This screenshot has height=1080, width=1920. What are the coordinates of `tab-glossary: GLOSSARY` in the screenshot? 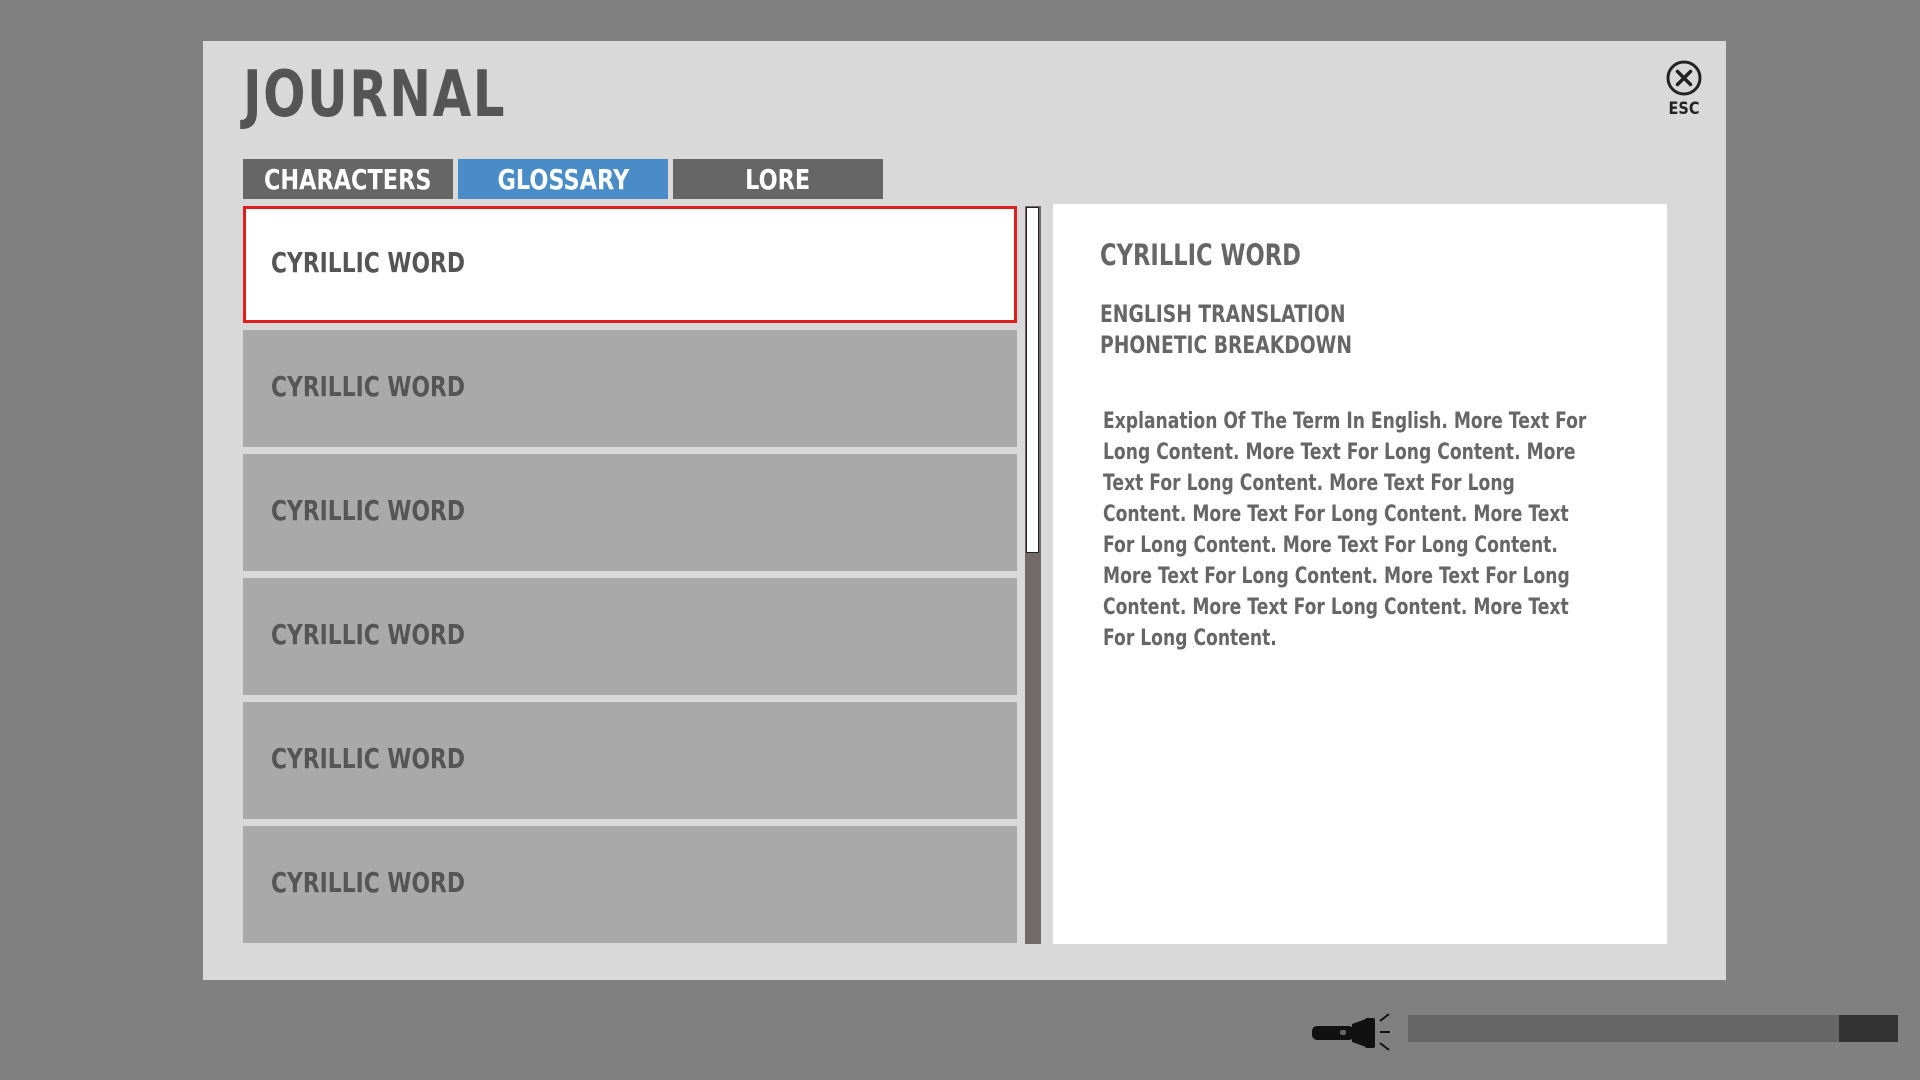 It's located at (563, 179).